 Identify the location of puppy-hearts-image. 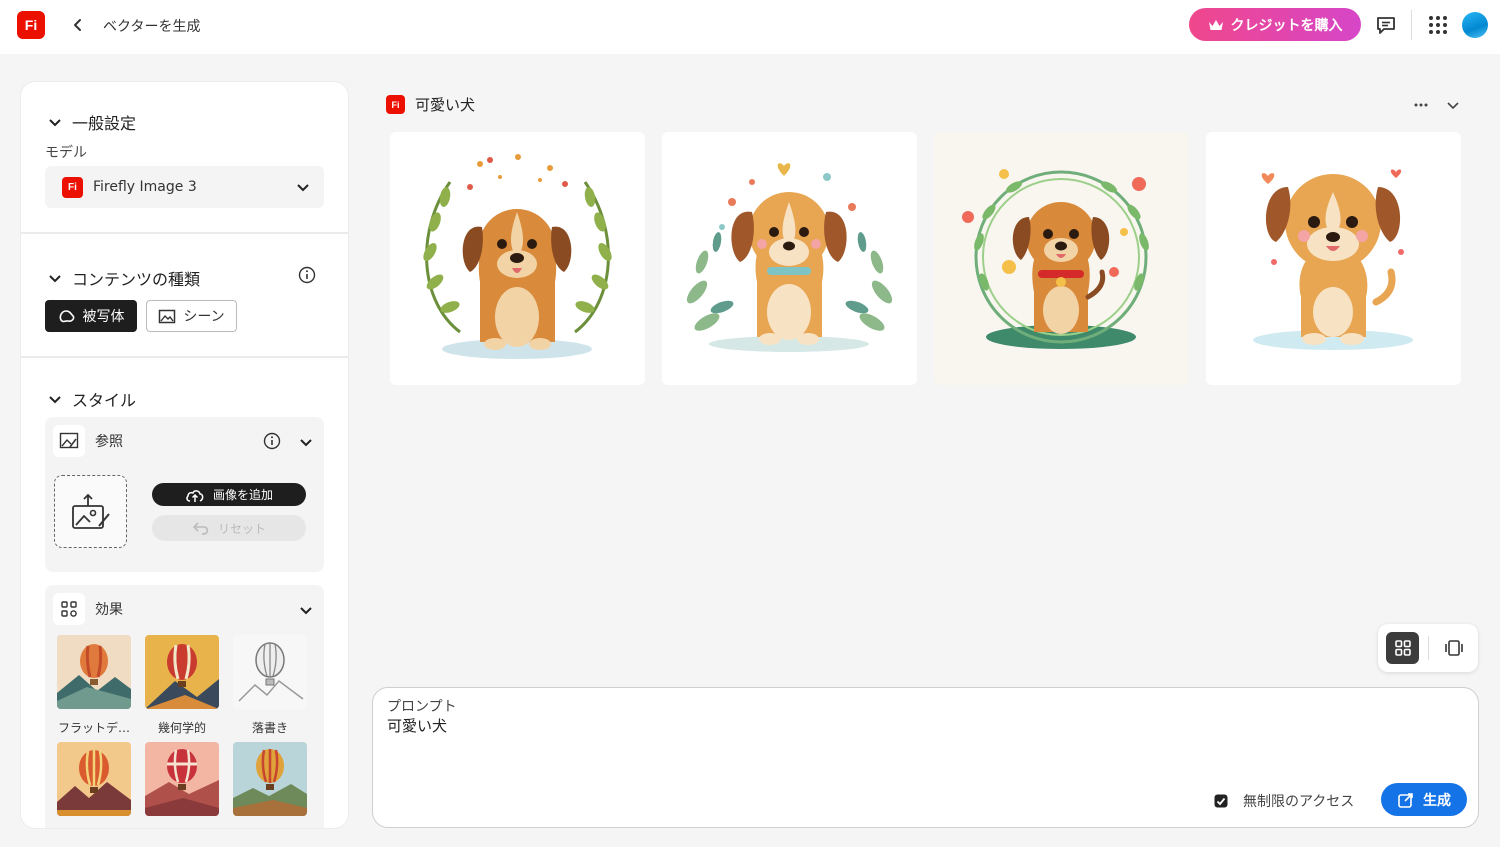
(1333, 259).